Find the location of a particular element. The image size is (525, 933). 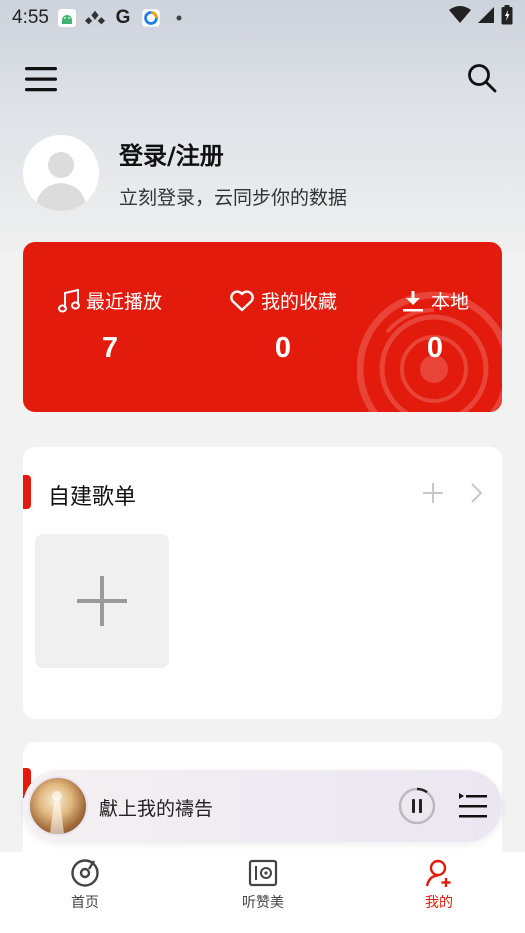

menu-button is located at coordinates (41, 79).